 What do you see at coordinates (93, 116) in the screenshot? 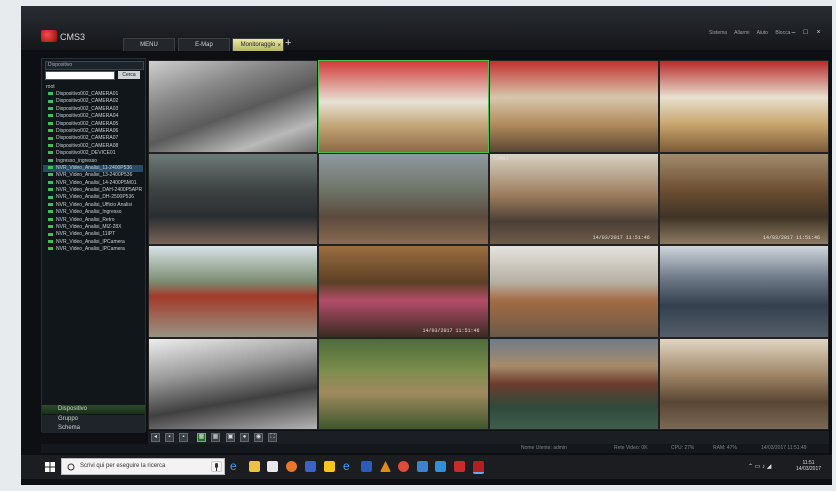
I see `device-tree-item: Dispositivo002_CAMERA04` at bounding box center [93, 116].